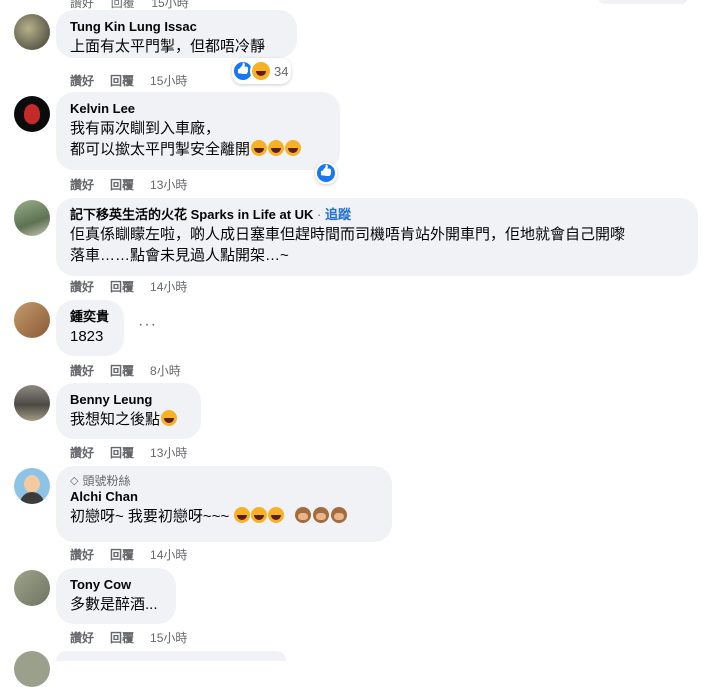 The width and height of the screenshot is (714, 687). I want to click on avatar-face-icon, so click(32, 484).